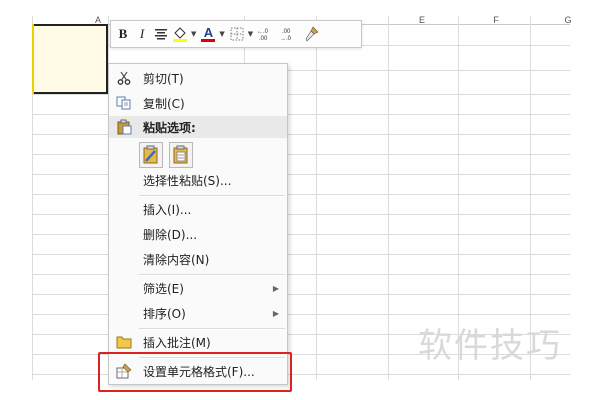 This screenshot has width=600, height=400. What do you see at coordinates (164, 103) in the screenshot?
I see `menu-label-copy: 复制(C)` at bounding box center [164, 103].